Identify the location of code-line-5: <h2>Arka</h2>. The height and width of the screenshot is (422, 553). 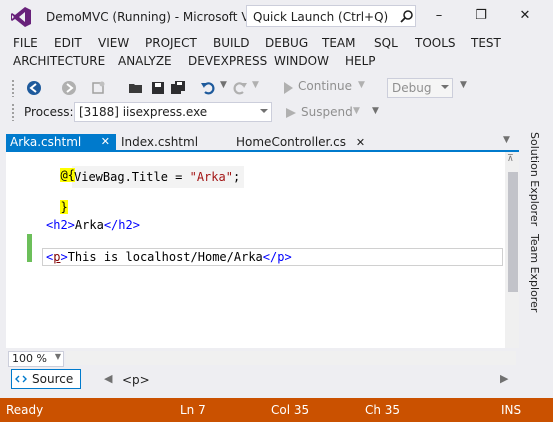
(93, 225).